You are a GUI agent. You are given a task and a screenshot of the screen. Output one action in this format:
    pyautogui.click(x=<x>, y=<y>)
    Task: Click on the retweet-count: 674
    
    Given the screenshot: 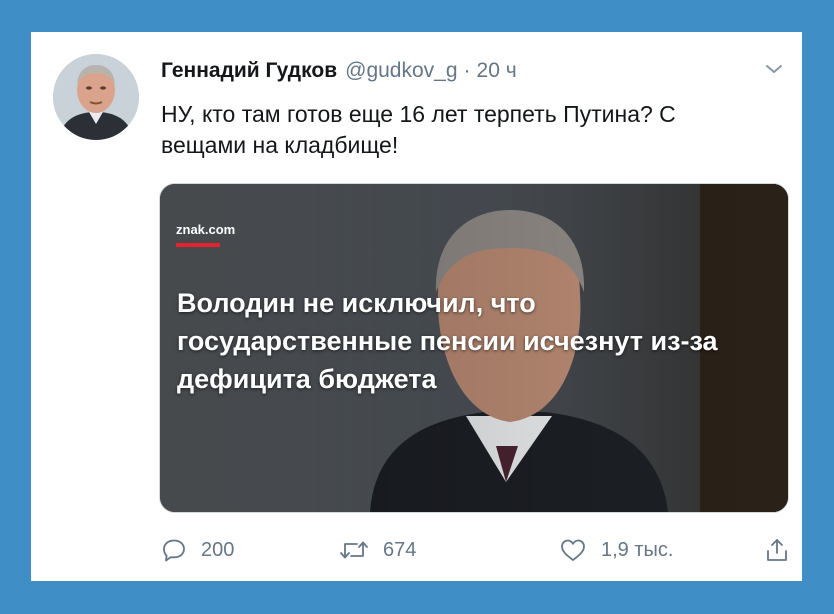 What is the action you would take?
    pyautogui.click(x=400, y=549)
    